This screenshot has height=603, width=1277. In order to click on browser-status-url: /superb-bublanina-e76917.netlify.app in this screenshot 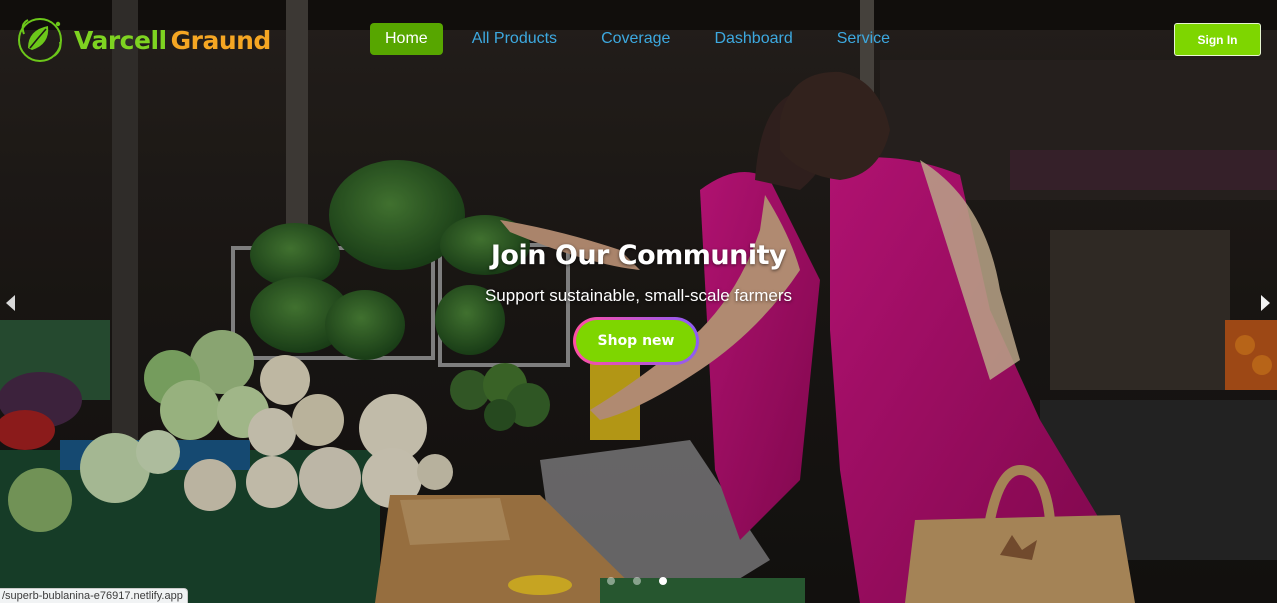, I will do `click(94, 595)`.